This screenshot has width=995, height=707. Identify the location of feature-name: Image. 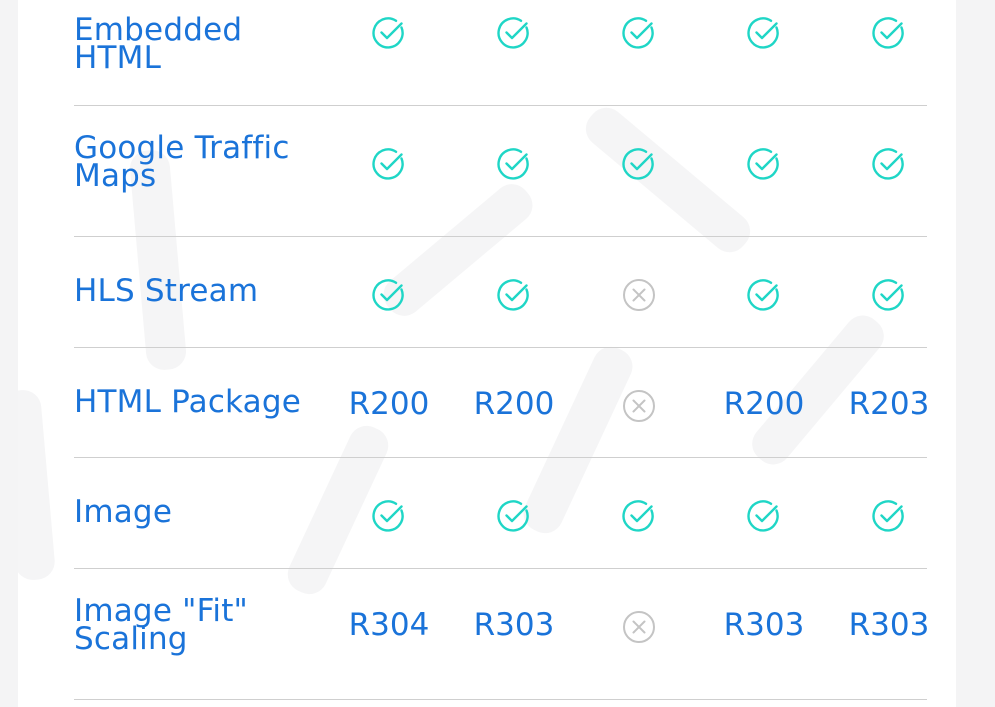
(199, 512).